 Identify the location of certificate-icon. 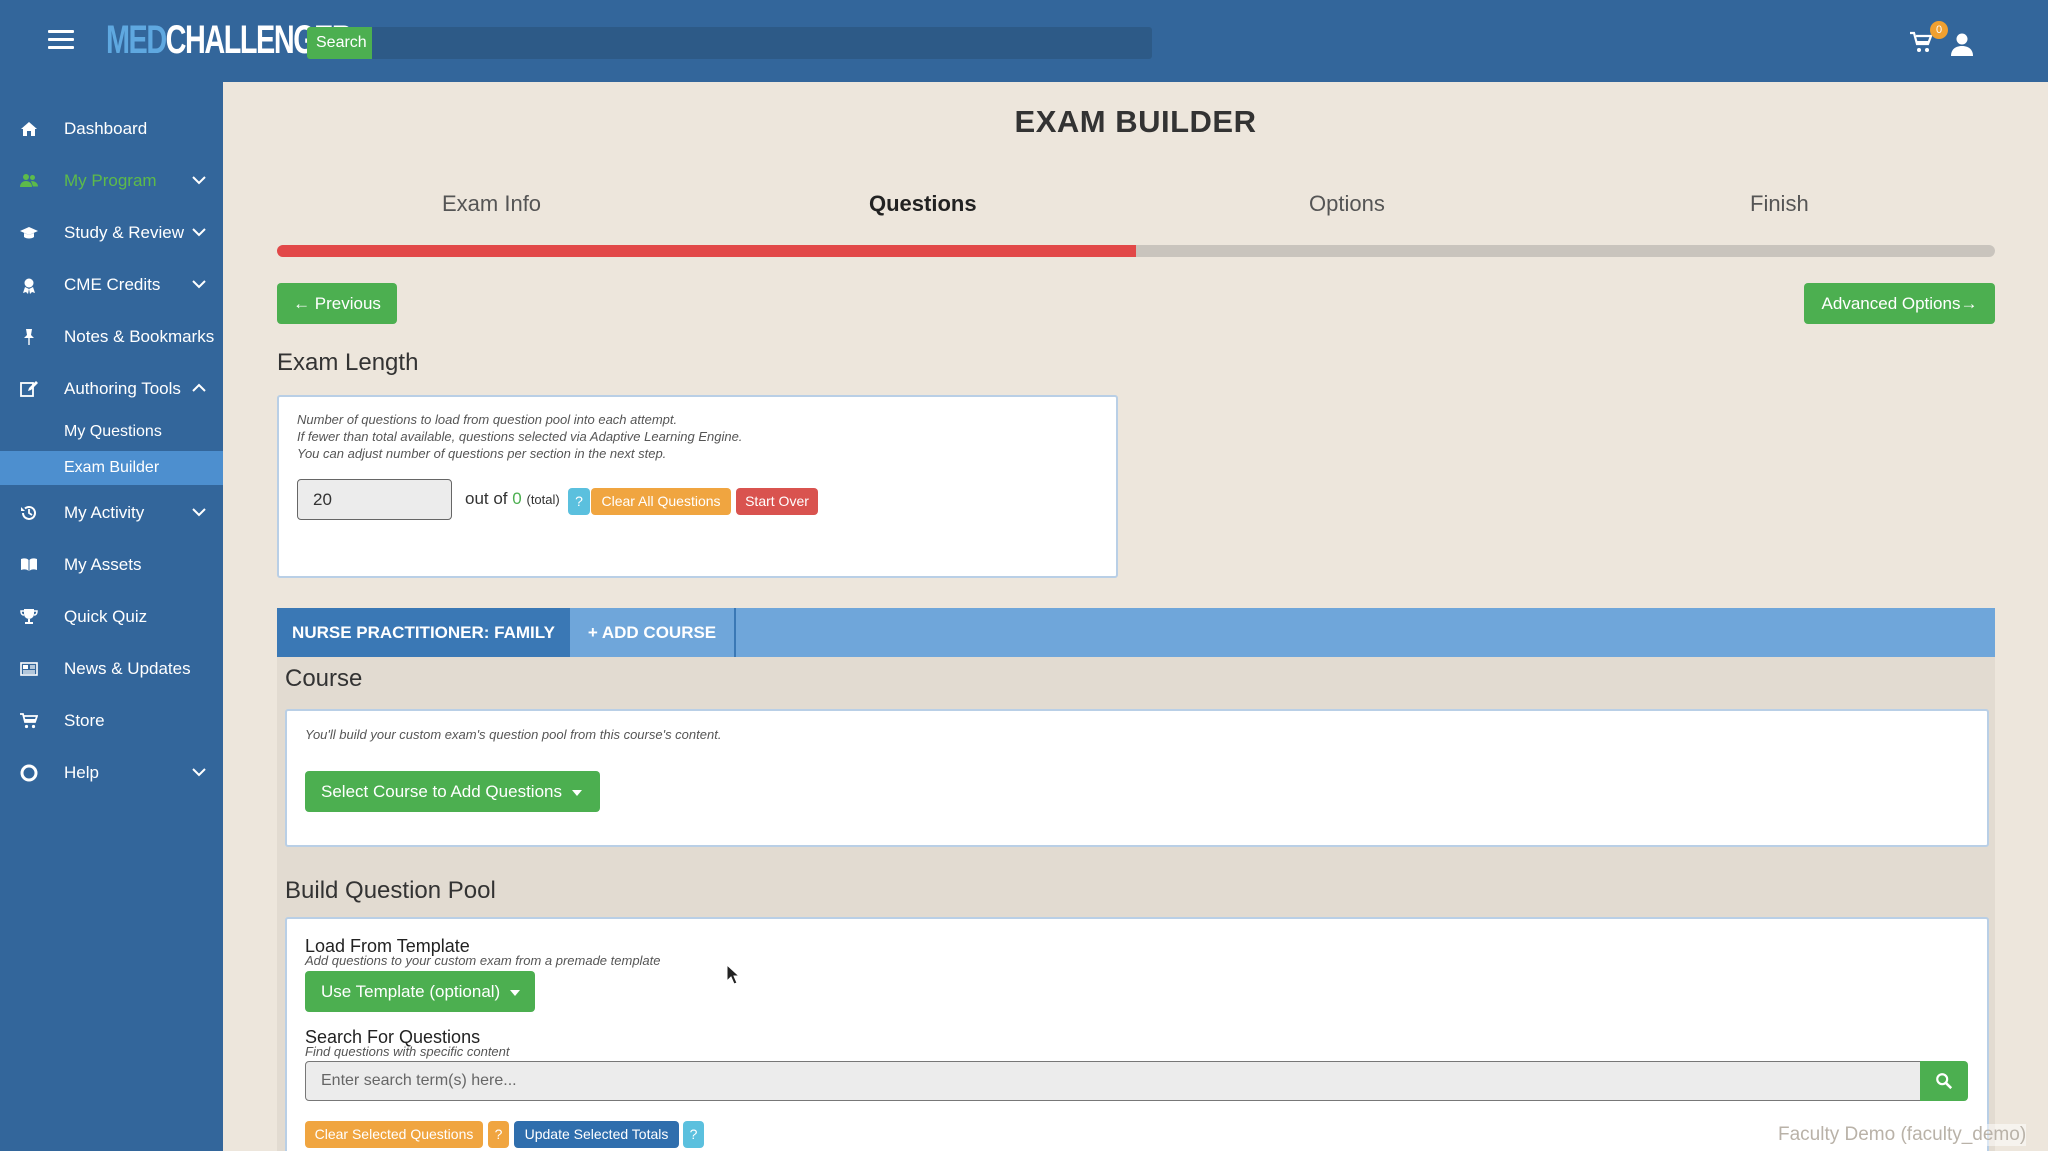
(29, 286).